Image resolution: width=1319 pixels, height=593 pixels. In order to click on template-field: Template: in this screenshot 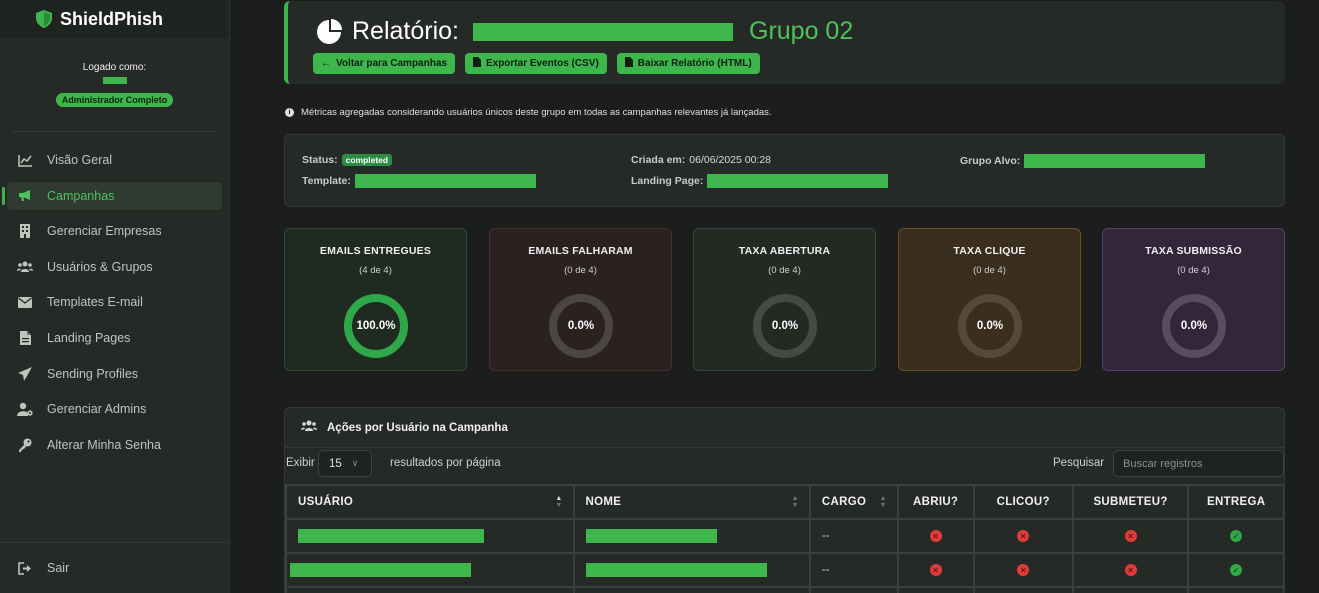, I will do `click(419, 181)`.